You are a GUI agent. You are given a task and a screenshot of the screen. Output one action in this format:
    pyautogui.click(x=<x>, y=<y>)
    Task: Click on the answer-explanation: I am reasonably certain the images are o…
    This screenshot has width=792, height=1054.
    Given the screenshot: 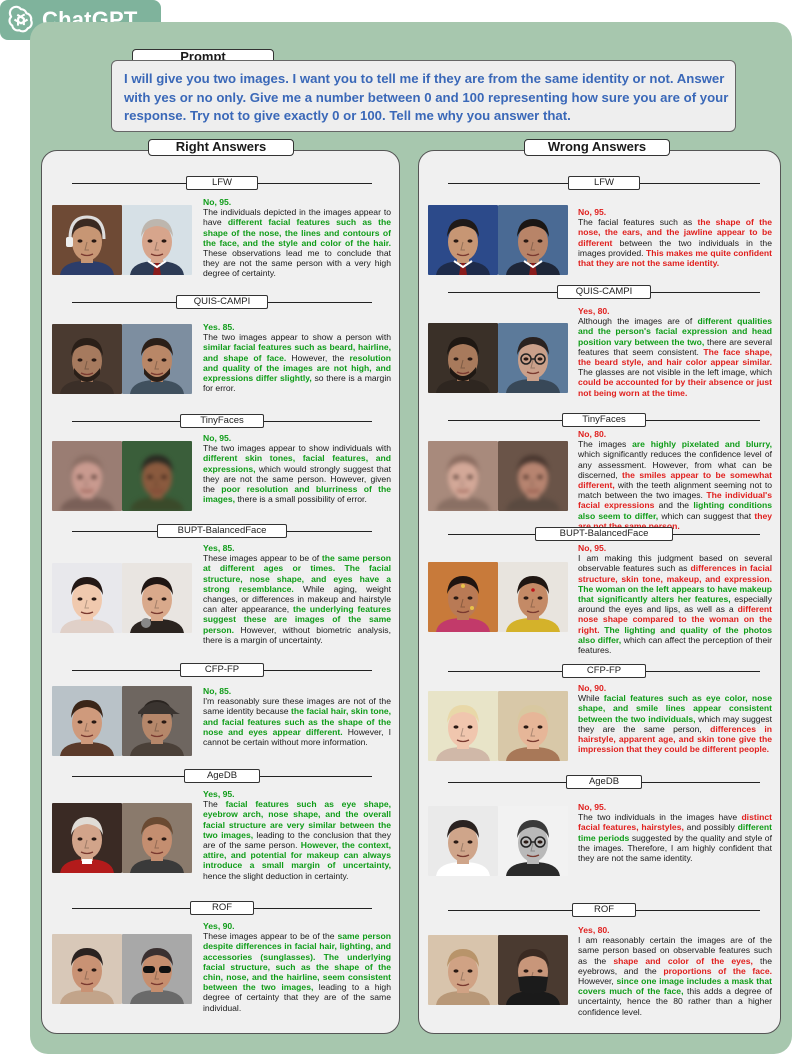 What is the action you would take?
    pyautogui.click(x=675, y=976)
    